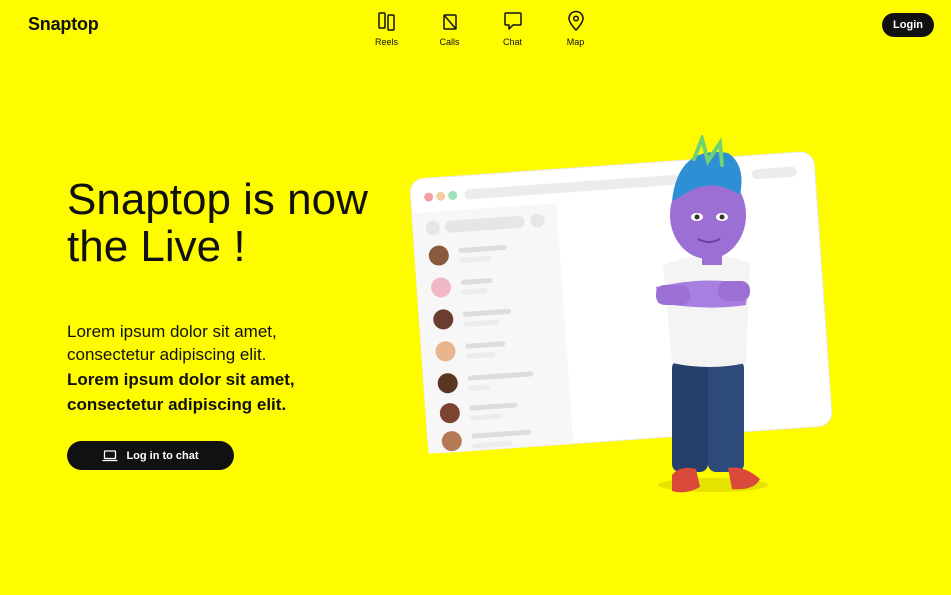  Describe the element at coordinates (63, 24) in the screenshot. I see `brand-logo: Snaptop` at that location.